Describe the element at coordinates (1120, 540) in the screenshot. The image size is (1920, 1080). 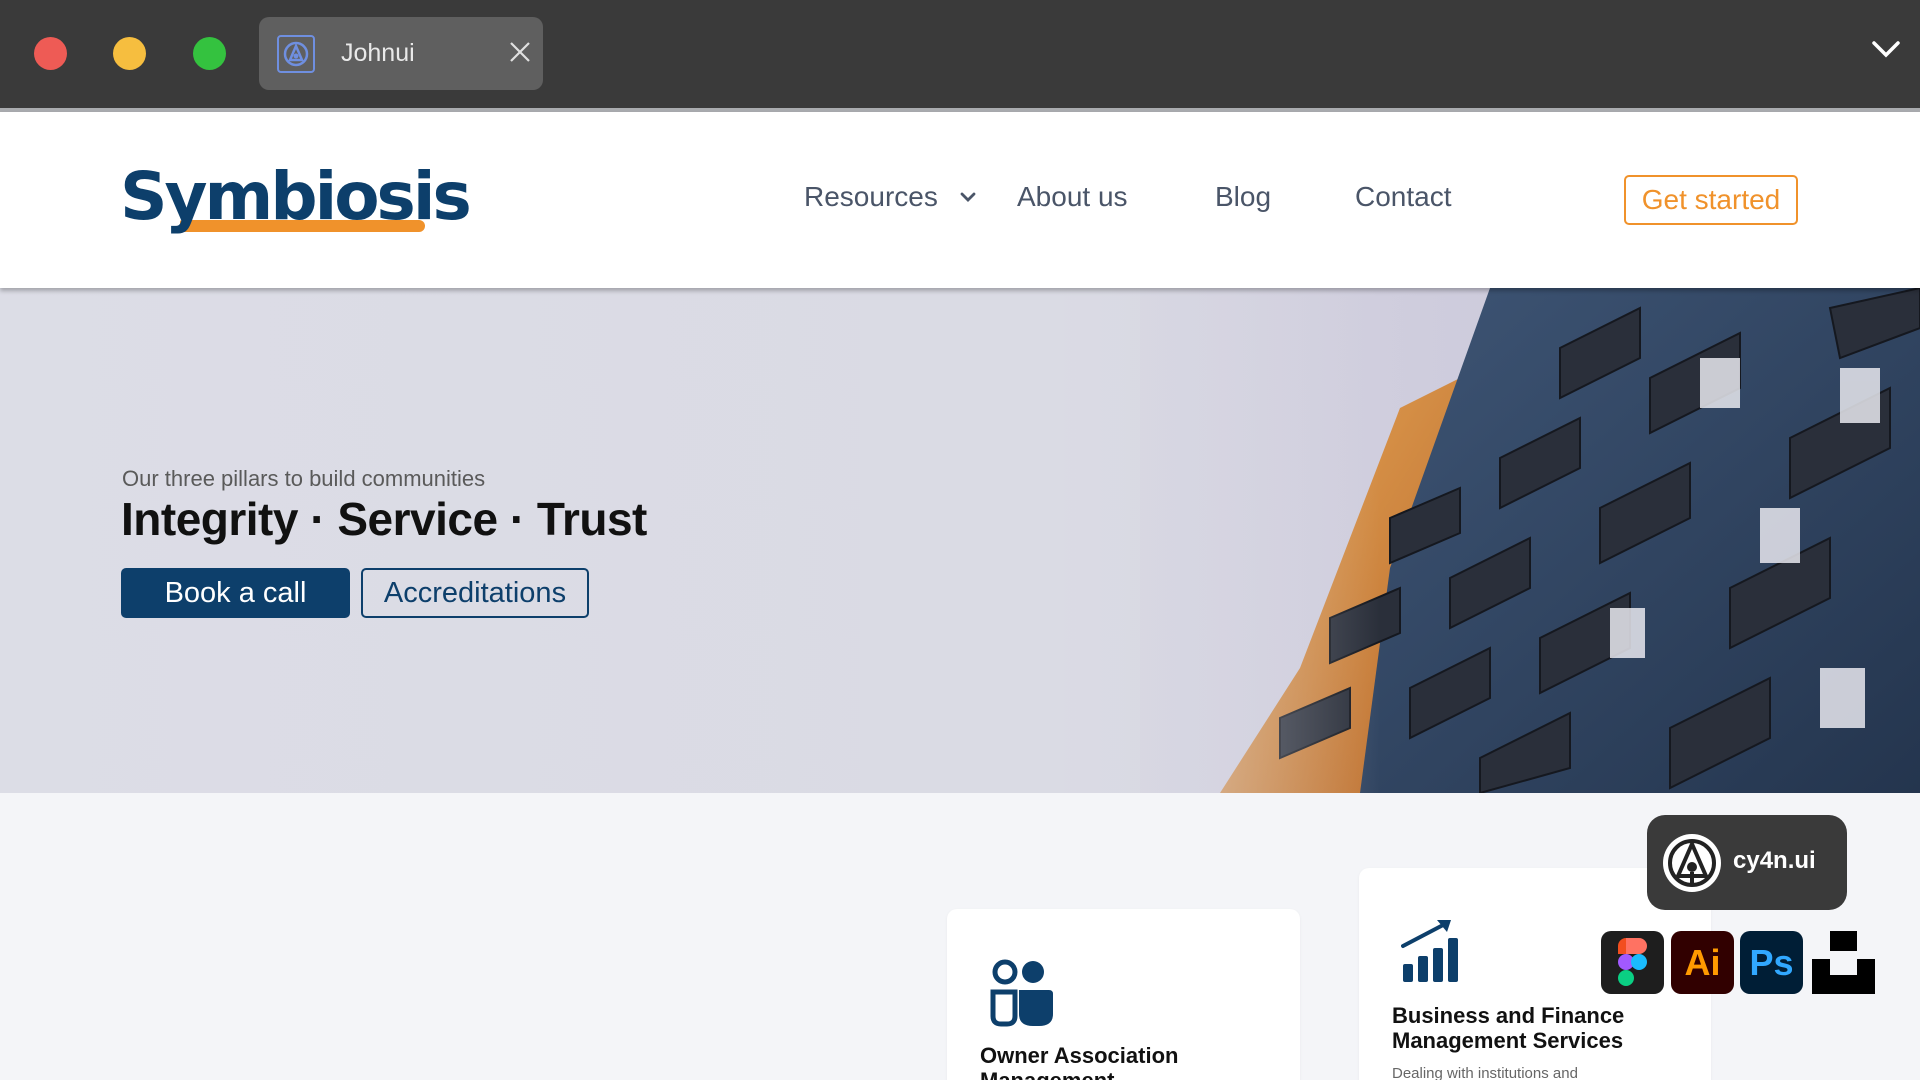
I see `hero-fade` at that location.